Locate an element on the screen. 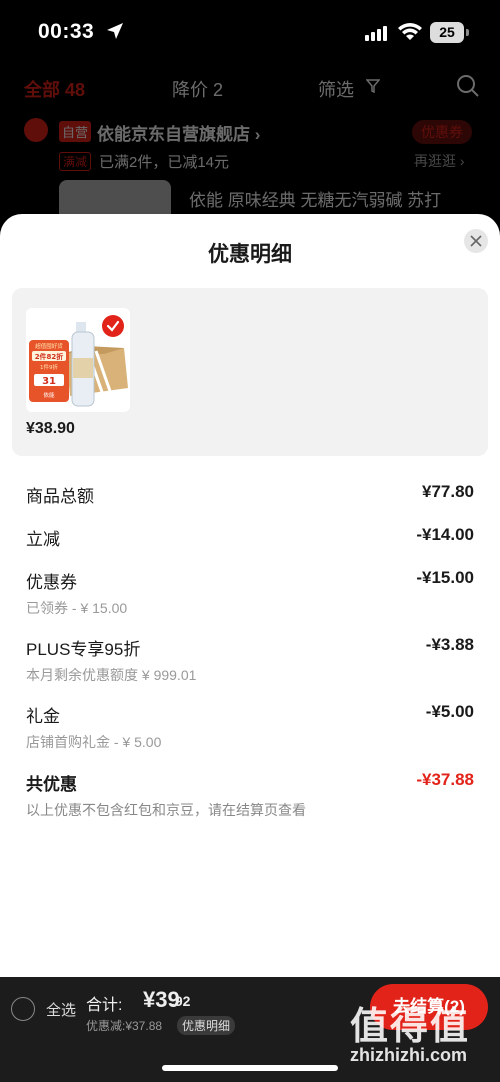  check-icon is located at coordinates (113, 326).